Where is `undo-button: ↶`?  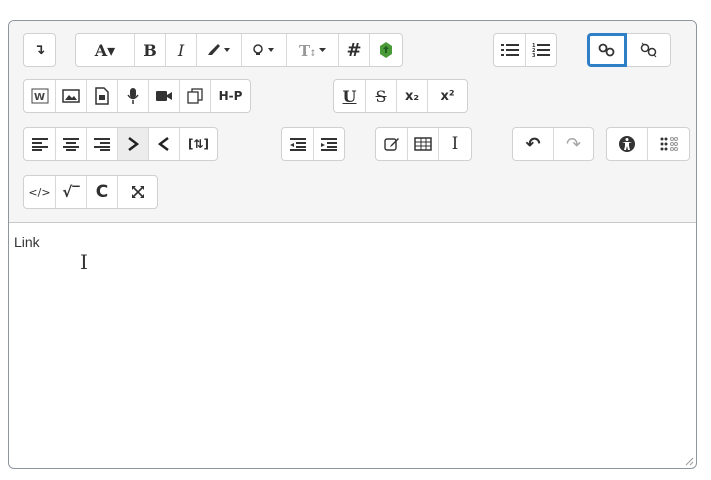
undo-button: ↶ is located at coordinates (533, 144).